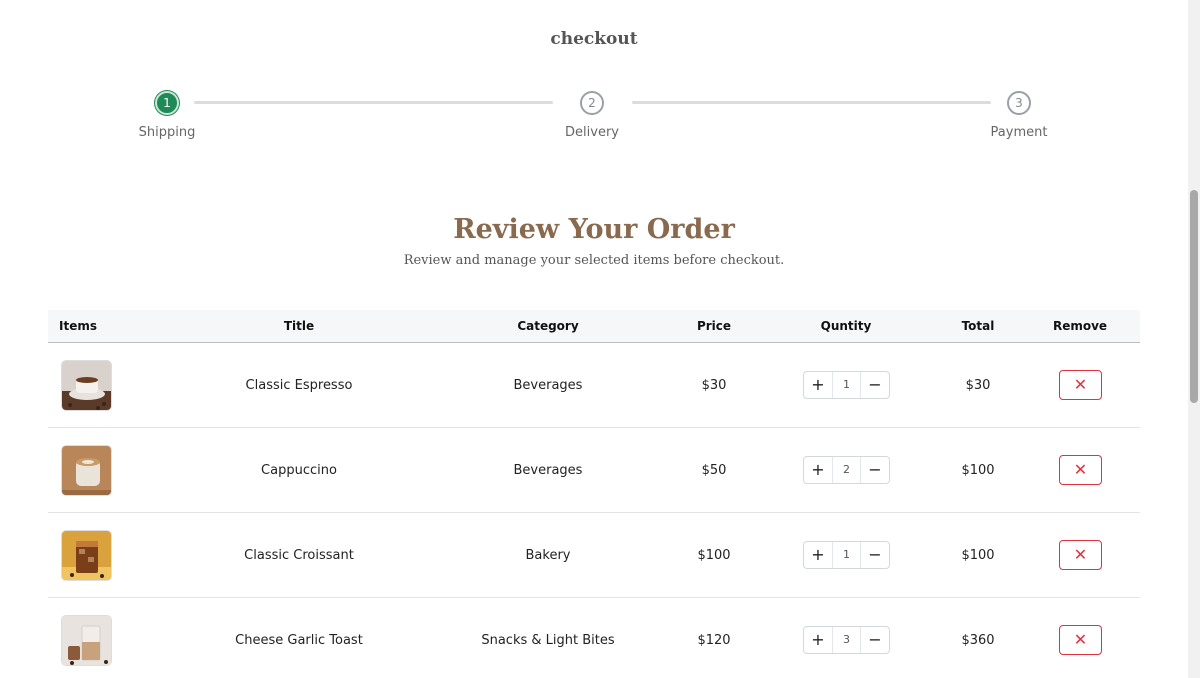  Describe the element at coordinates (78, 326) in the screenshot. I see `header-items: Items` at that location.